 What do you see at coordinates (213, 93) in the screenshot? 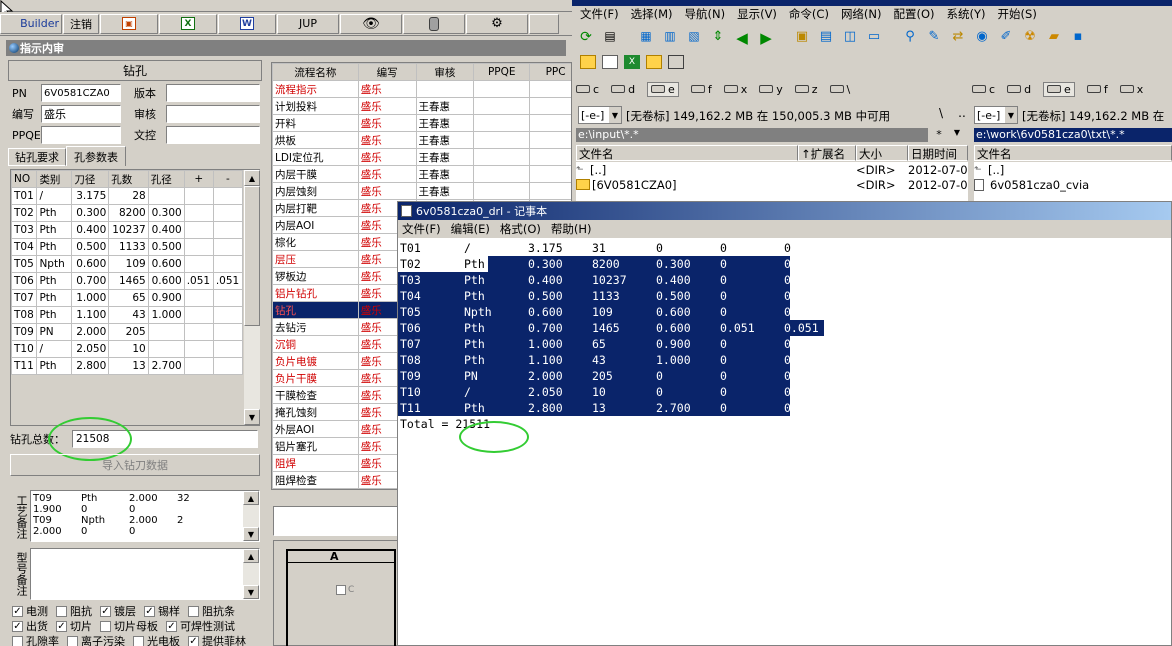
I see `version-field` at bounding box center [213, 93].